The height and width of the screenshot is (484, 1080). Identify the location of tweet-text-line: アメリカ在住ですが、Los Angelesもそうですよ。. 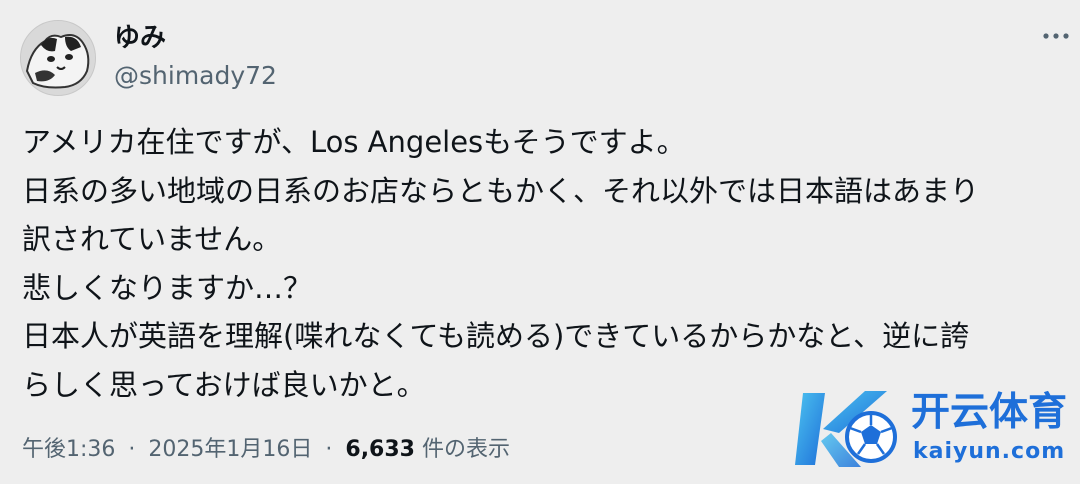
(354, 142).